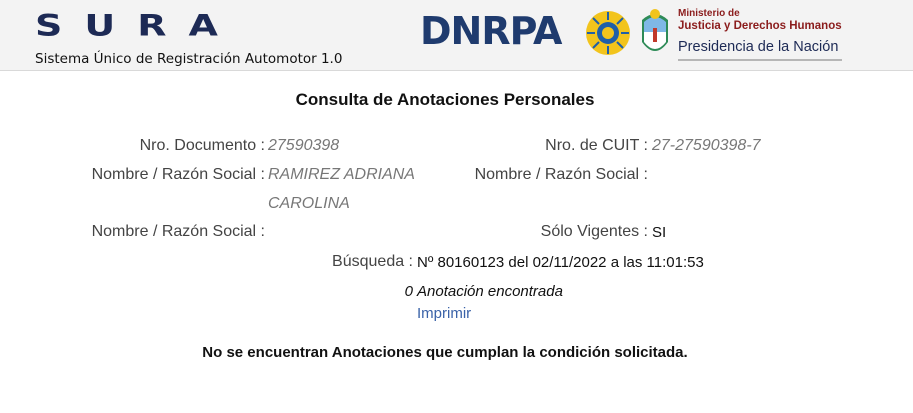 The image size is (913, 413). Describe the element at coordinates (491, 31) in the screenshot. I see `dnrpa-logo-text: DNRPA` at that location.